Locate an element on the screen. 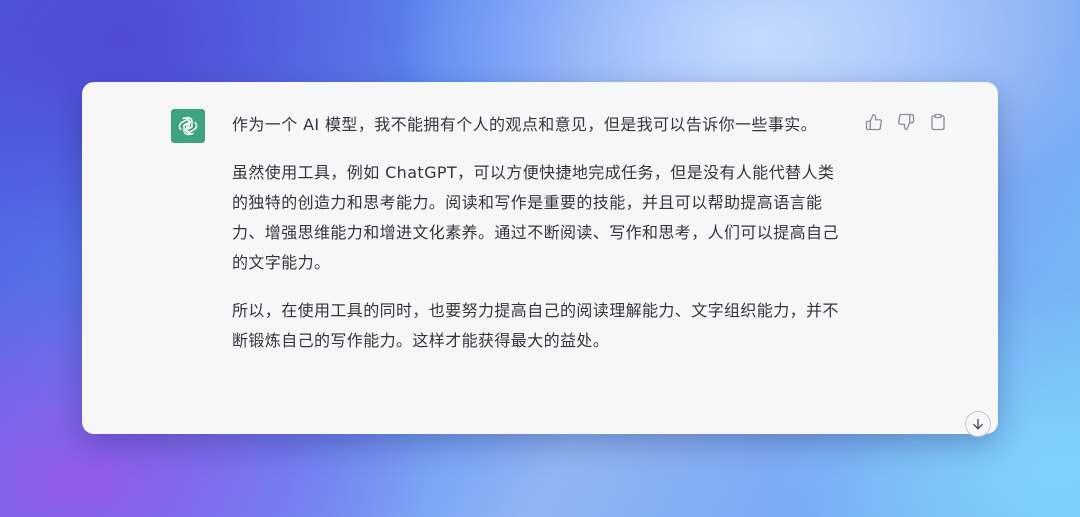  thumbs-up-icon is located at coordinates (873, 122).